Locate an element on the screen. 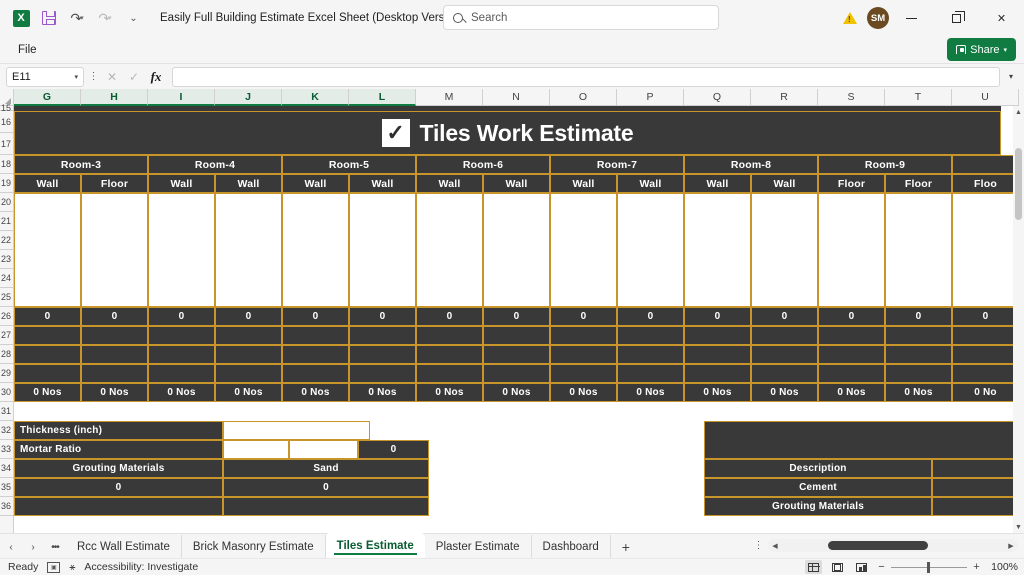 This screenshot has width=1024, height=575. total-cell-13: 0 is located at coordinates (918, 316).